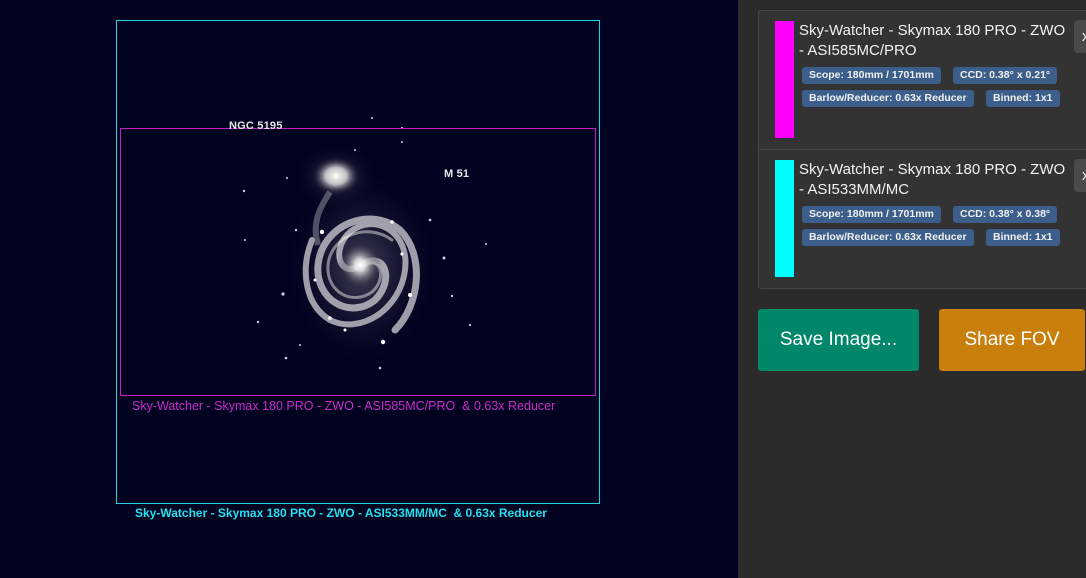 This screenshot has height=578, width=1086. What do you see at coordinates (1005, 214) in the screenshot?
I see `ccd-badge: CCD: 0.38° x 0.38°` at bounding box center [1005, 214].